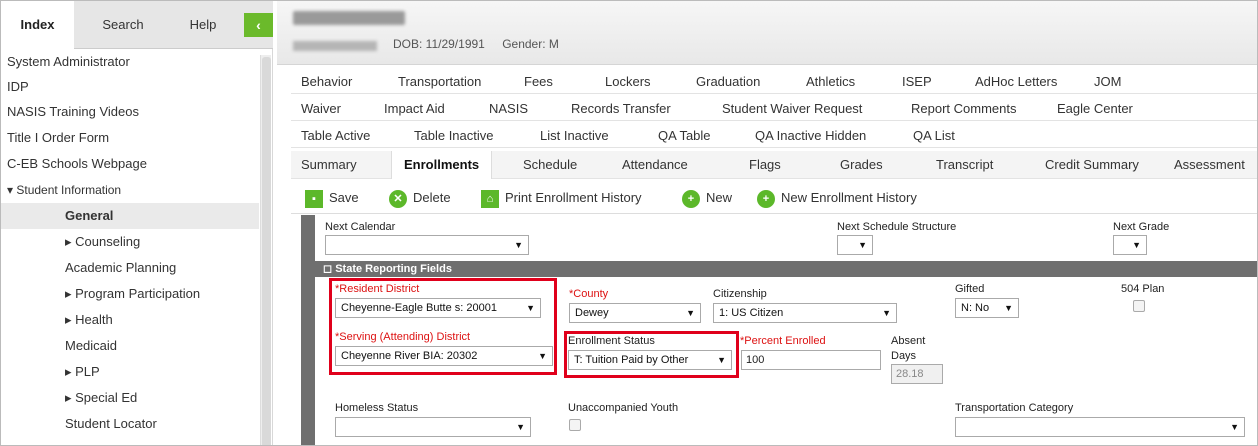 The width and height of the screenshot is (1258, 446). What do you see at coordinates (1092, 165) in the screenshot?
I see `tab-credit-summary: Credit Summary` at bounding box center [1092, 165].